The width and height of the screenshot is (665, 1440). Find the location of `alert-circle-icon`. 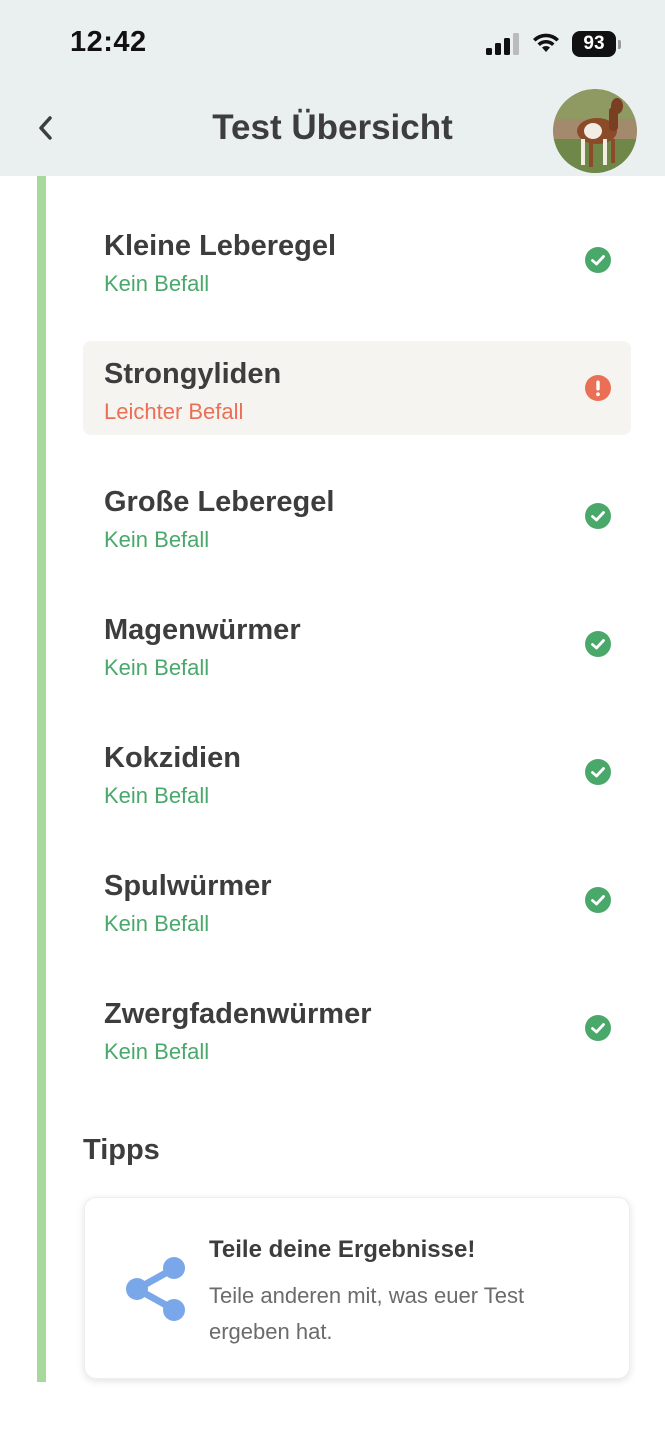

alert-circle-icon is located at coordinates (598, 388).